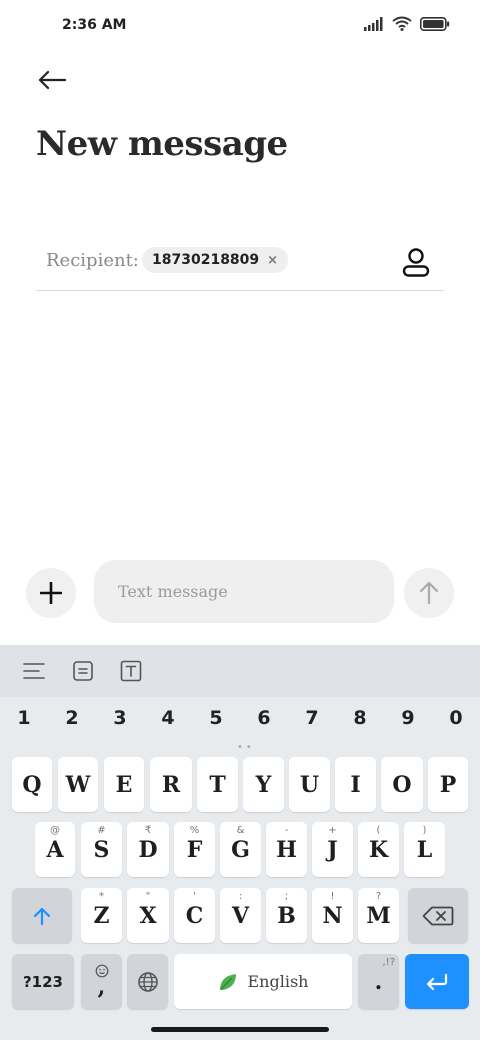 This screenshot has height=1040, width=480. What do you see at coordinates (72, 718) in the screenshot?
I see `key-2: 2` at bounding box center [72, 718].